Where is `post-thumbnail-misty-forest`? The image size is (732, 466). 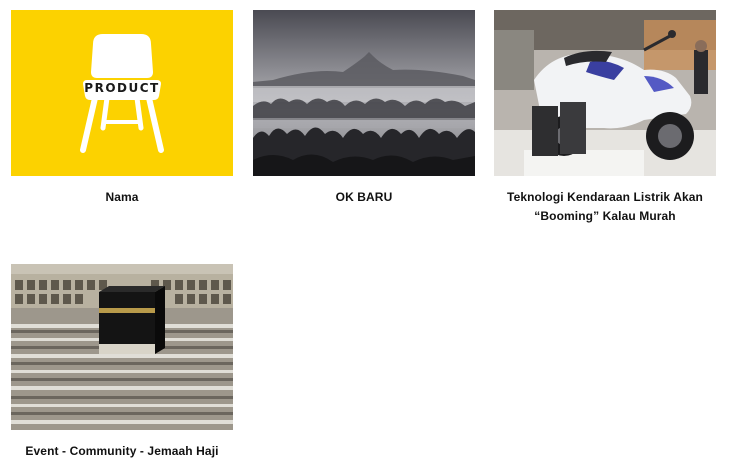 post-thumbnail-misty-forest is located at coordinates (364, 93).